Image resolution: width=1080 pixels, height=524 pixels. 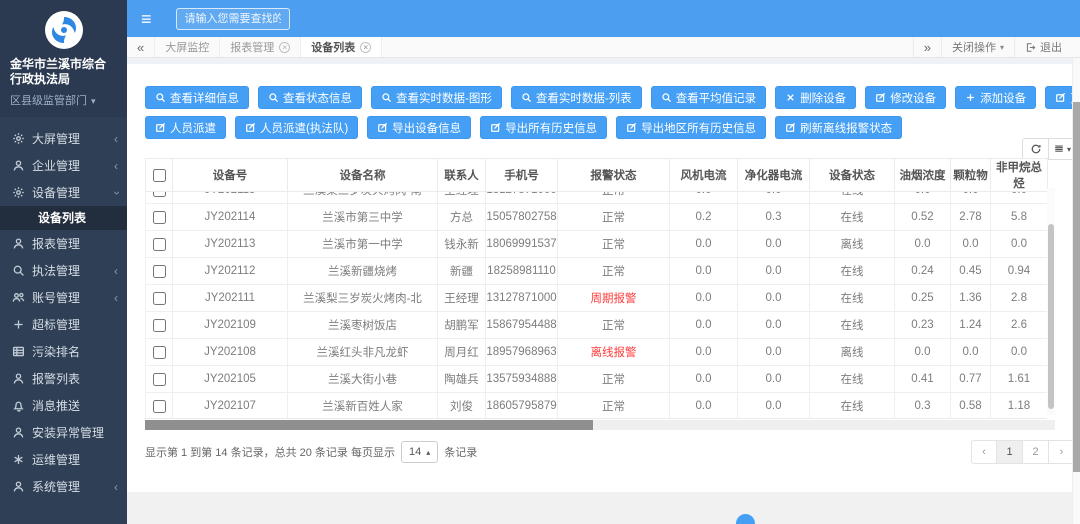 I want to click on department-selector: 区县级监管部门 ▾, so click(x=63, y=100).